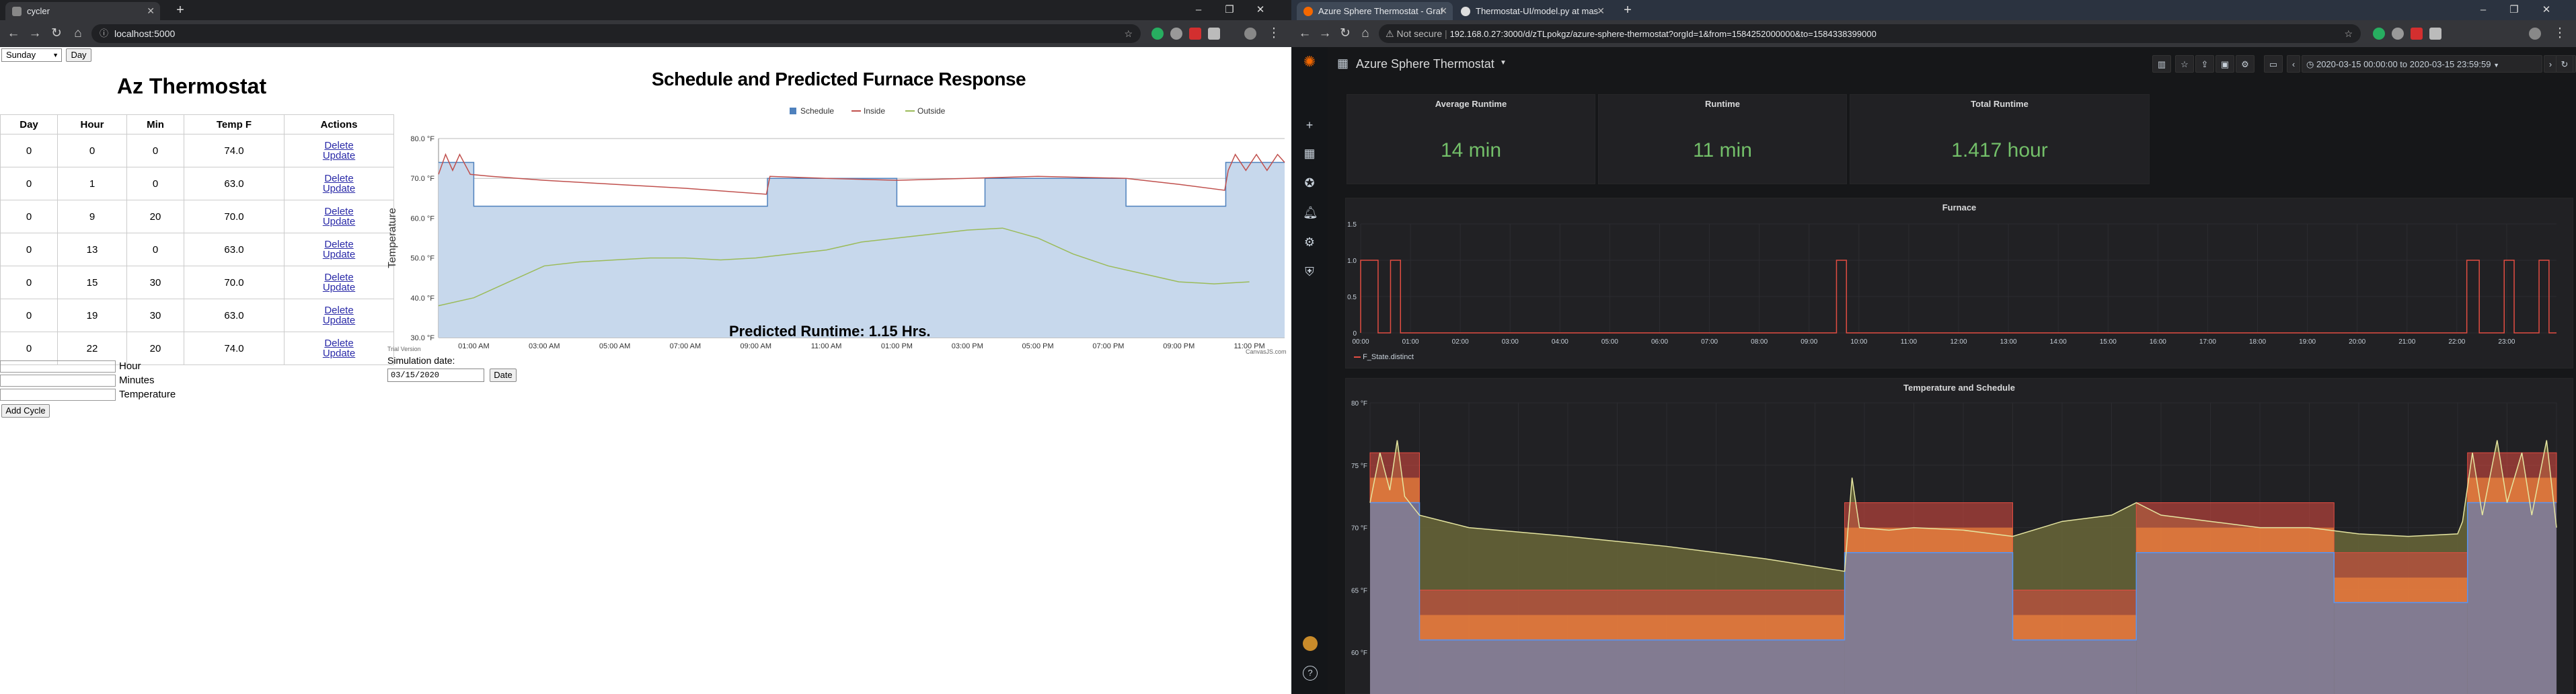 The width and height of the screenshot is (2576, 694). Describe the element at coordinates (2511, 490) in the screenshot. I see `schedule-mid-band` at that location.